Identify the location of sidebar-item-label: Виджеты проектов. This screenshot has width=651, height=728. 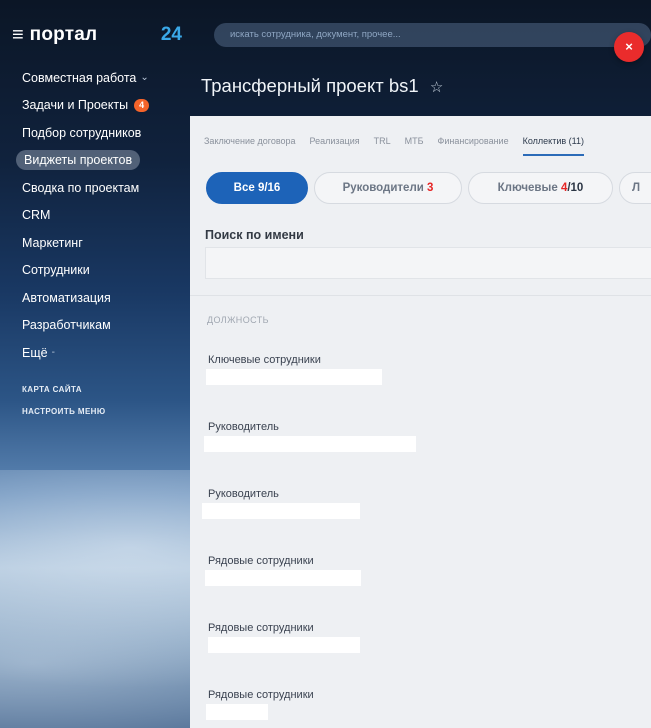
(78, 160).